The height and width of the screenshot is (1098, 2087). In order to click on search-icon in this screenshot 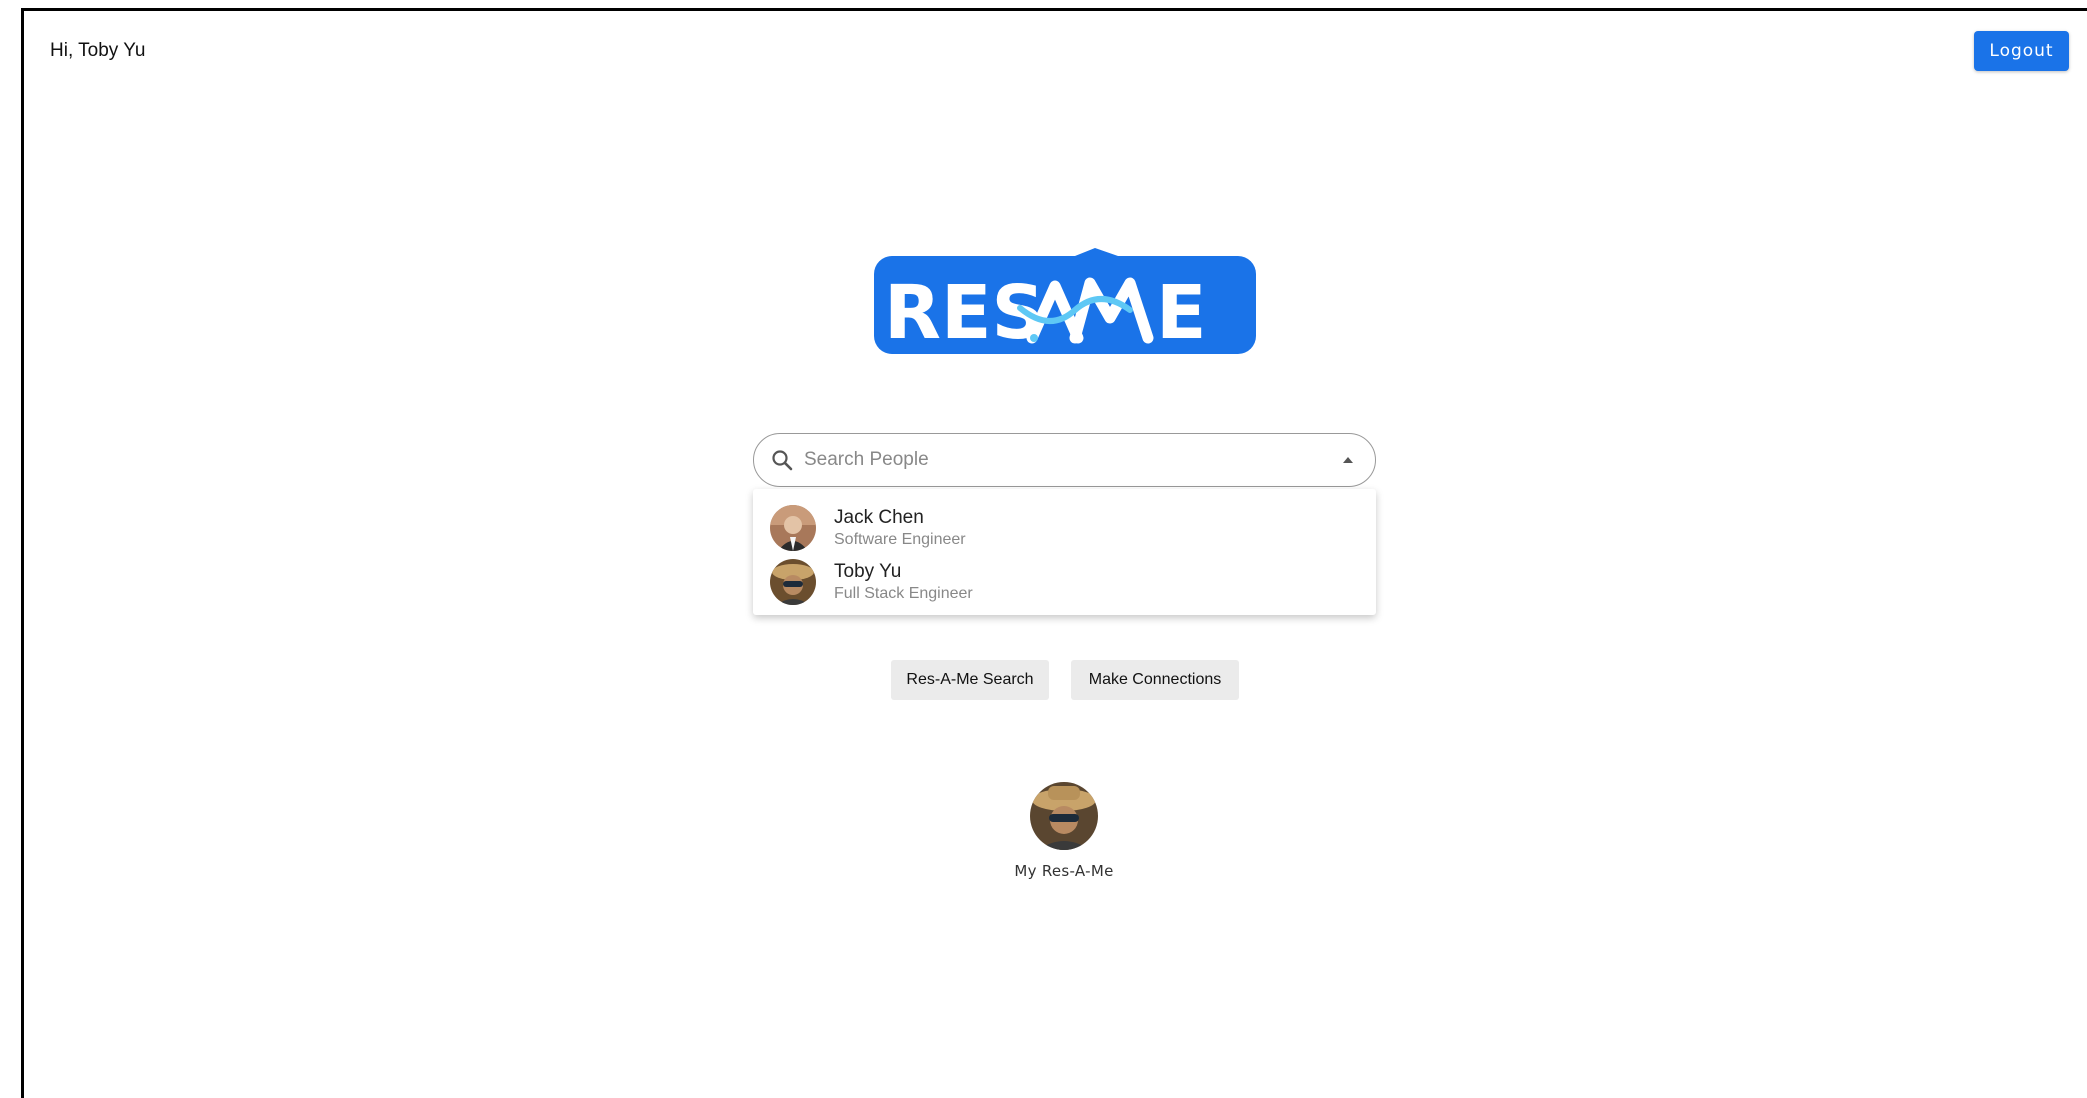, I will do `click(782, 460)`.